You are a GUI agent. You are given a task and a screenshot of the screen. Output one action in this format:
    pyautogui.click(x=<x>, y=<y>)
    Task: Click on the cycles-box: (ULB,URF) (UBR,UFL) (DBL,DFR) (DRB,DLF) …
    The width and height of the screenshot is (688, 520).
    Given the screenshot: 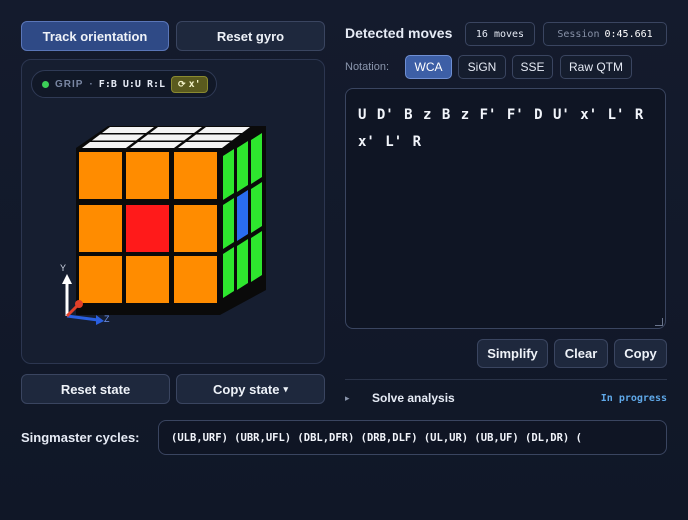 What is the action you would take?
    pyautogui.click(x=412, y=437)
    